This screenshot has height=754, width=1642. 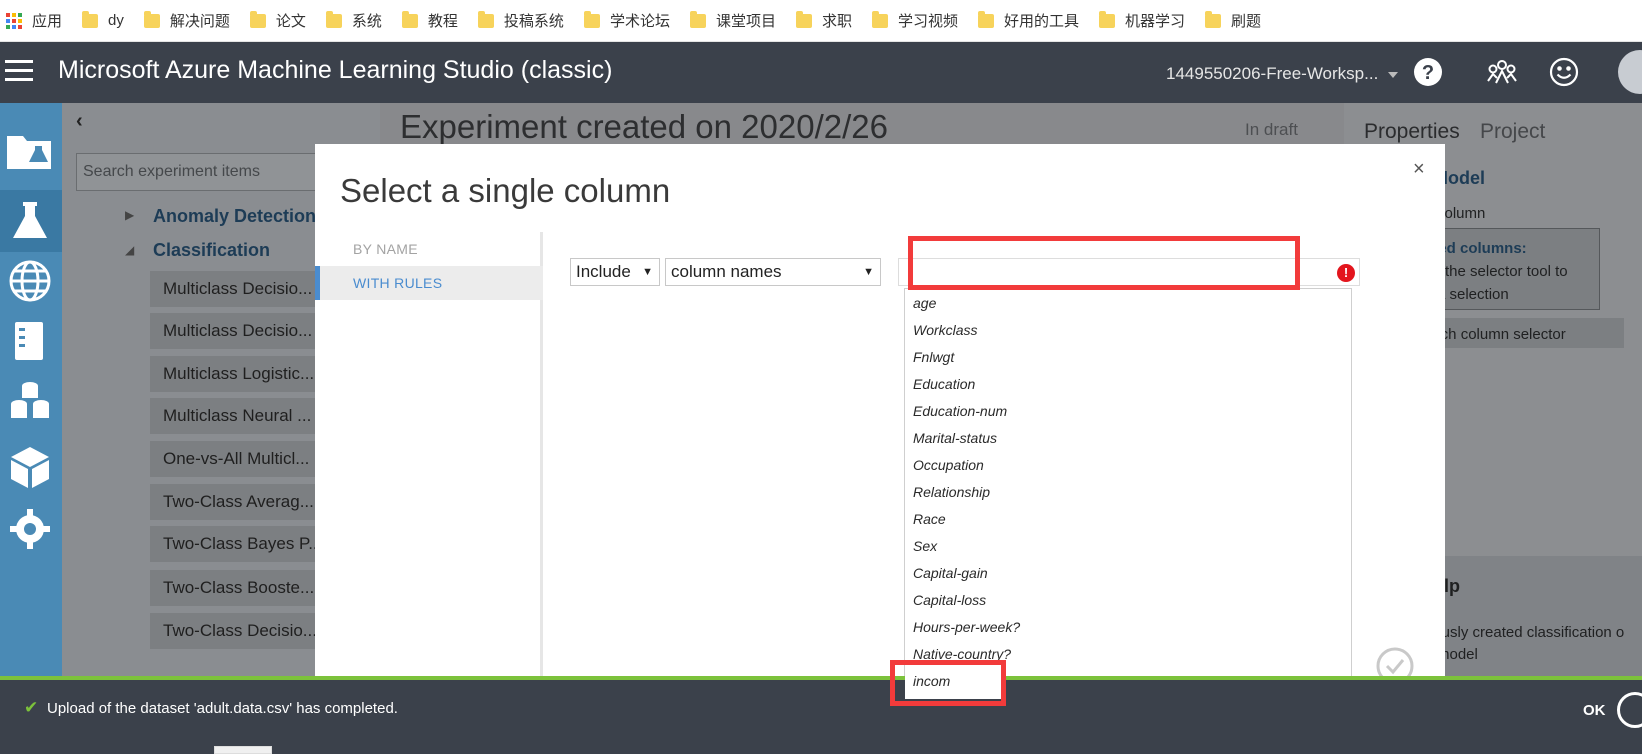 What do you see at coordinates (1527, 632) in the screenshot?
I see `help-text: iously created classification o` at bounding box center [1527, 632].